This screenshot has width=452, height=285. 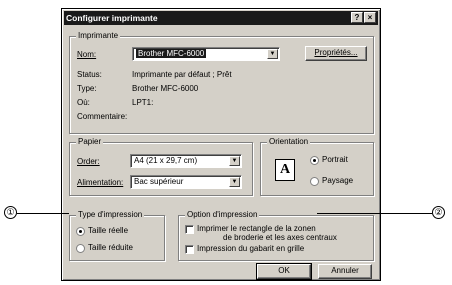 What do you see at coordinates (189, 249) in the screenshot?
I see `print-grid-checkbox` at bounding box center [189, 249].